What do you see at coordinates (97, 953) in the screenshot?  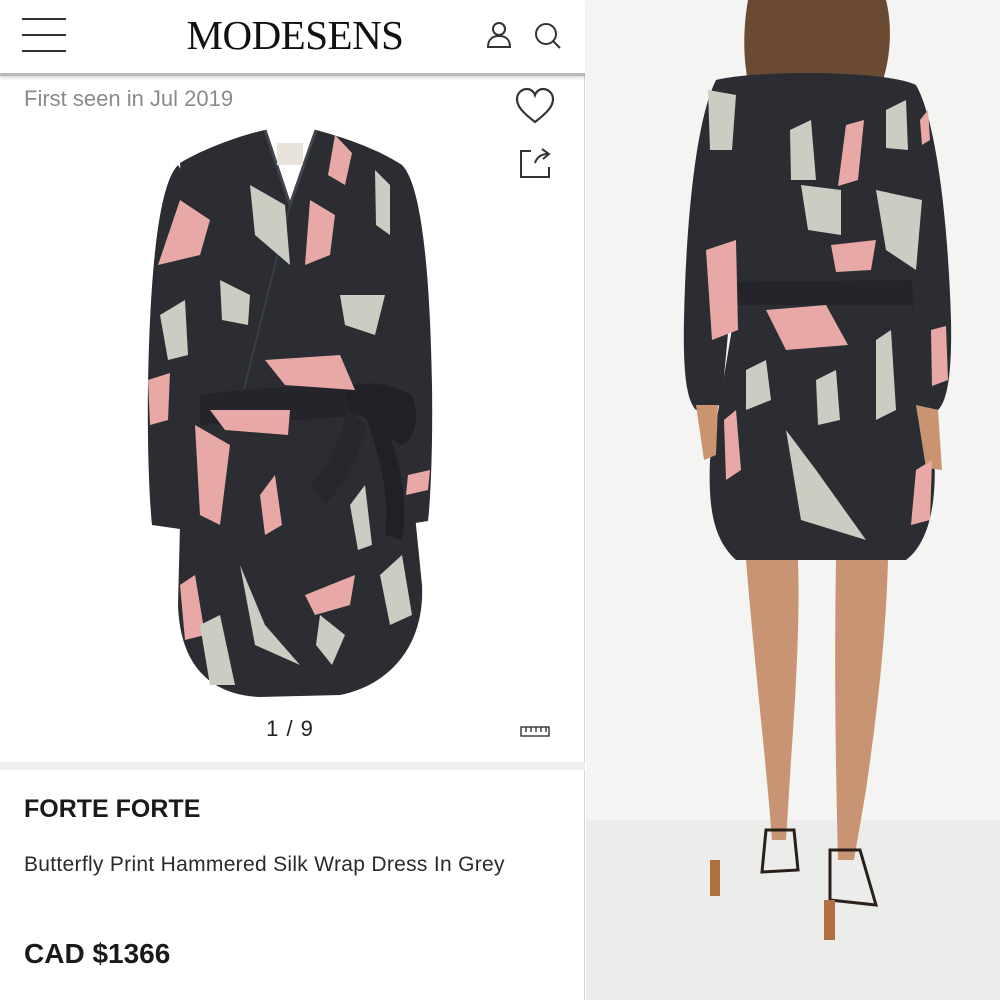 I see `product-price: CAD $1366` at bounding box center [97, 953].